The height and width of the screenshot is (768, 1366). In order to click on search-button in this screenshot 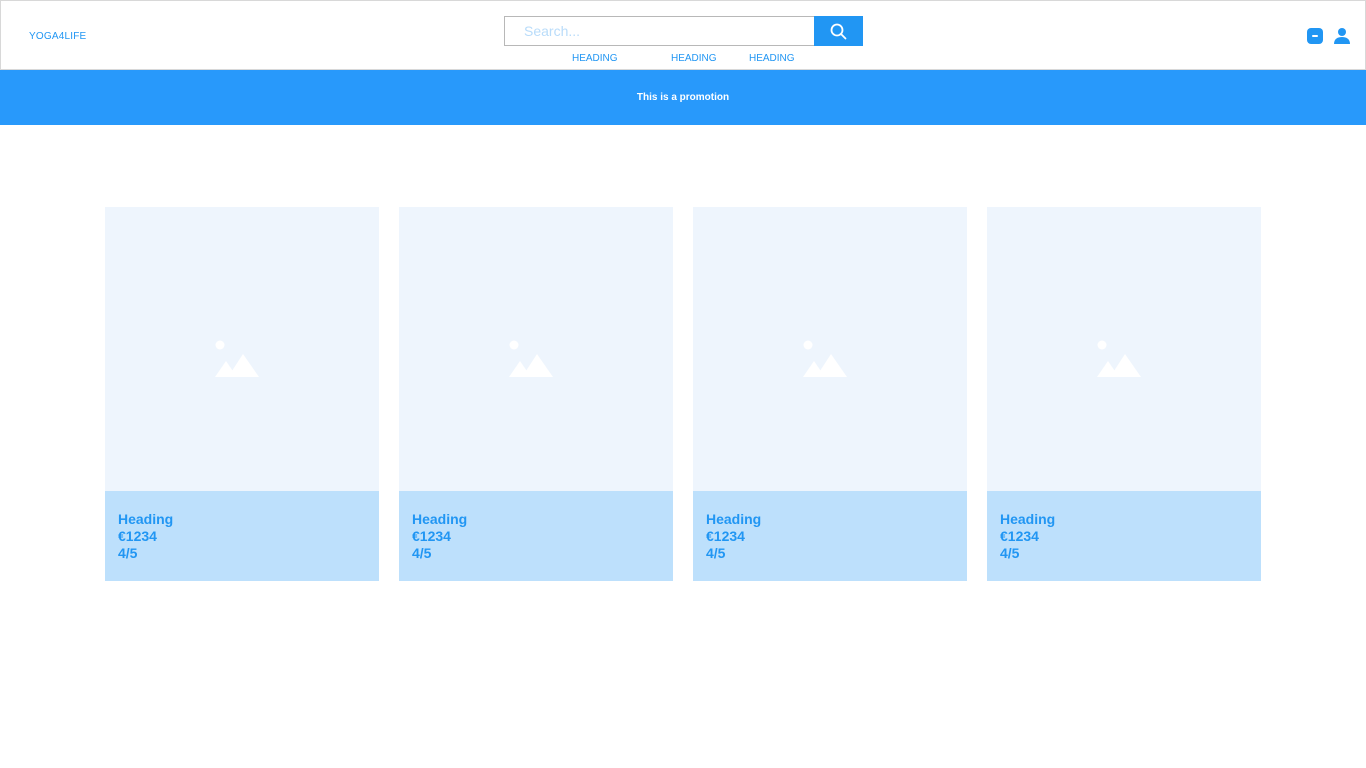, I will do `click(838, 31)`.